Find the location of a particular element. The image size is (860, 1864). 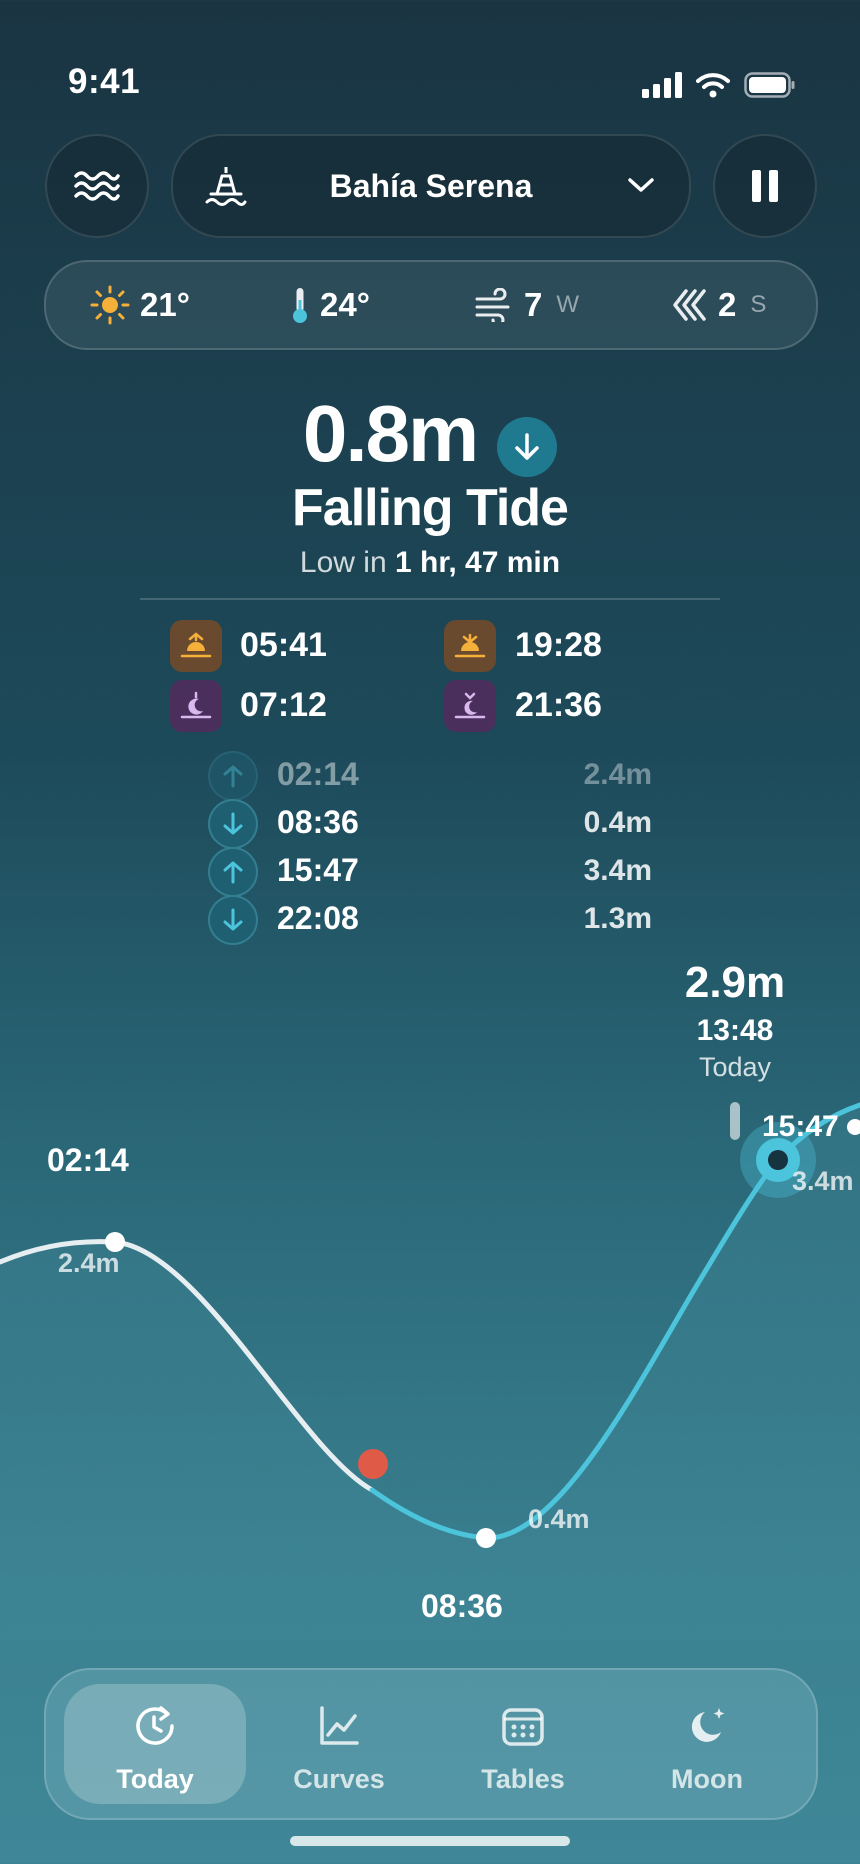

swell-direction-icon is located at coordinates (689, 305).